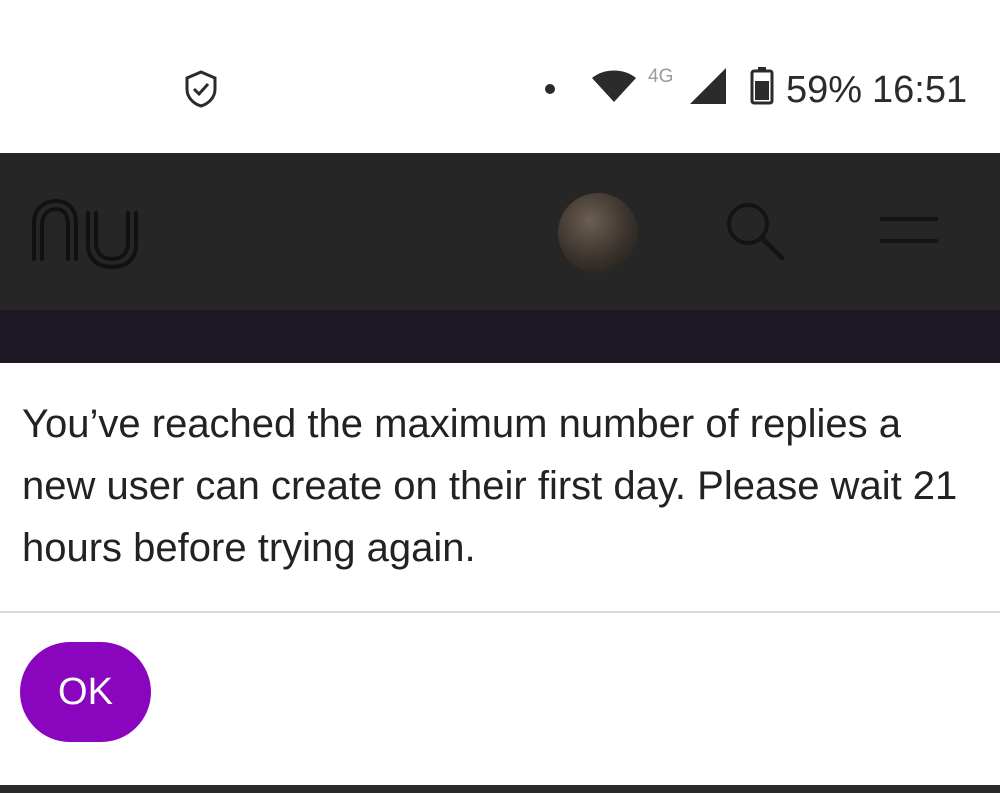 The height and width of the screenshot is (793, 1000). What do you see at coordinates (88, 234) in the screenshot?
I see `nu-logo-icon` at bounding box center [88, 234].